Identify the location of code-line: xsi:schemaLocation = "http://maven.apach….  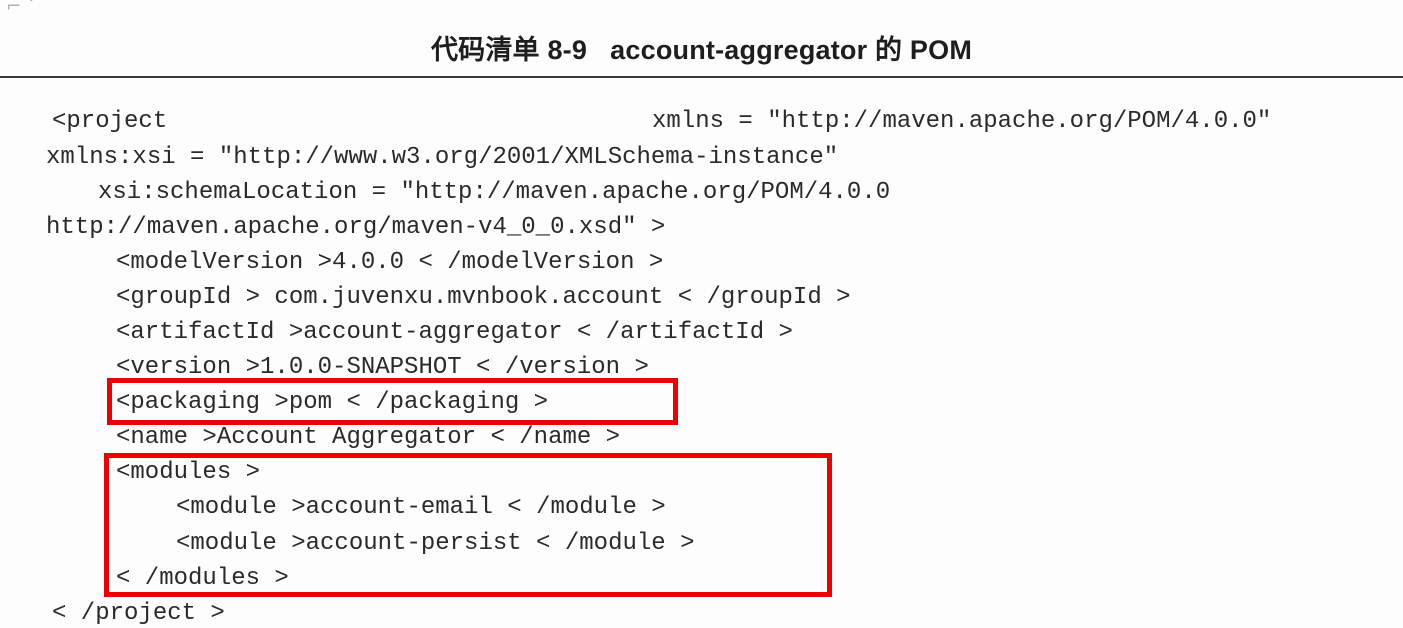
(494, 192).